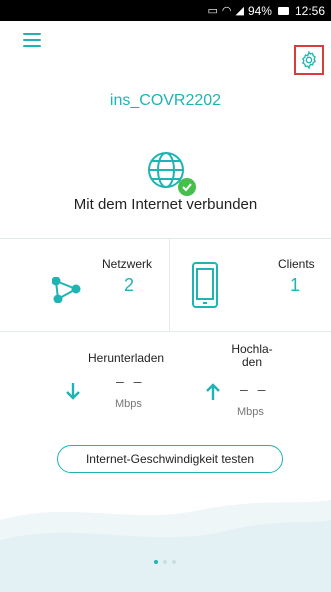 The width and height of the screenshot is (331, 592). Describe the element at coordinates (283, 10) in the screenshot. I see `battery-icon` at that location.